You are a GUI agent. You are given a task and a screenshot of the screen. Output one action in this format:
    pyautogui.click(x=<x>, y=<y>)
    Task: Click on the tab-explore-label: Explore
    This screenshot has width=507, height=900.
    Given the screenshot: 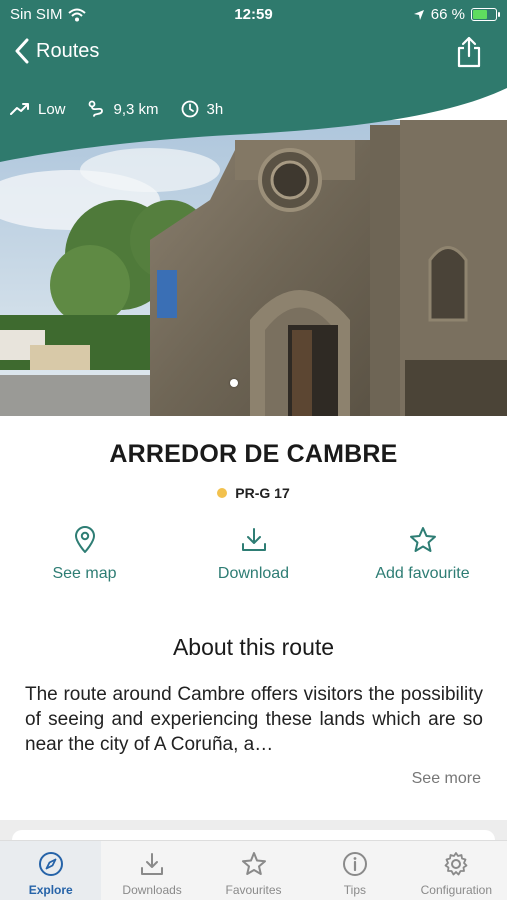 What is the action you would take?
    pyautogui.click(x=50, y=890)
    